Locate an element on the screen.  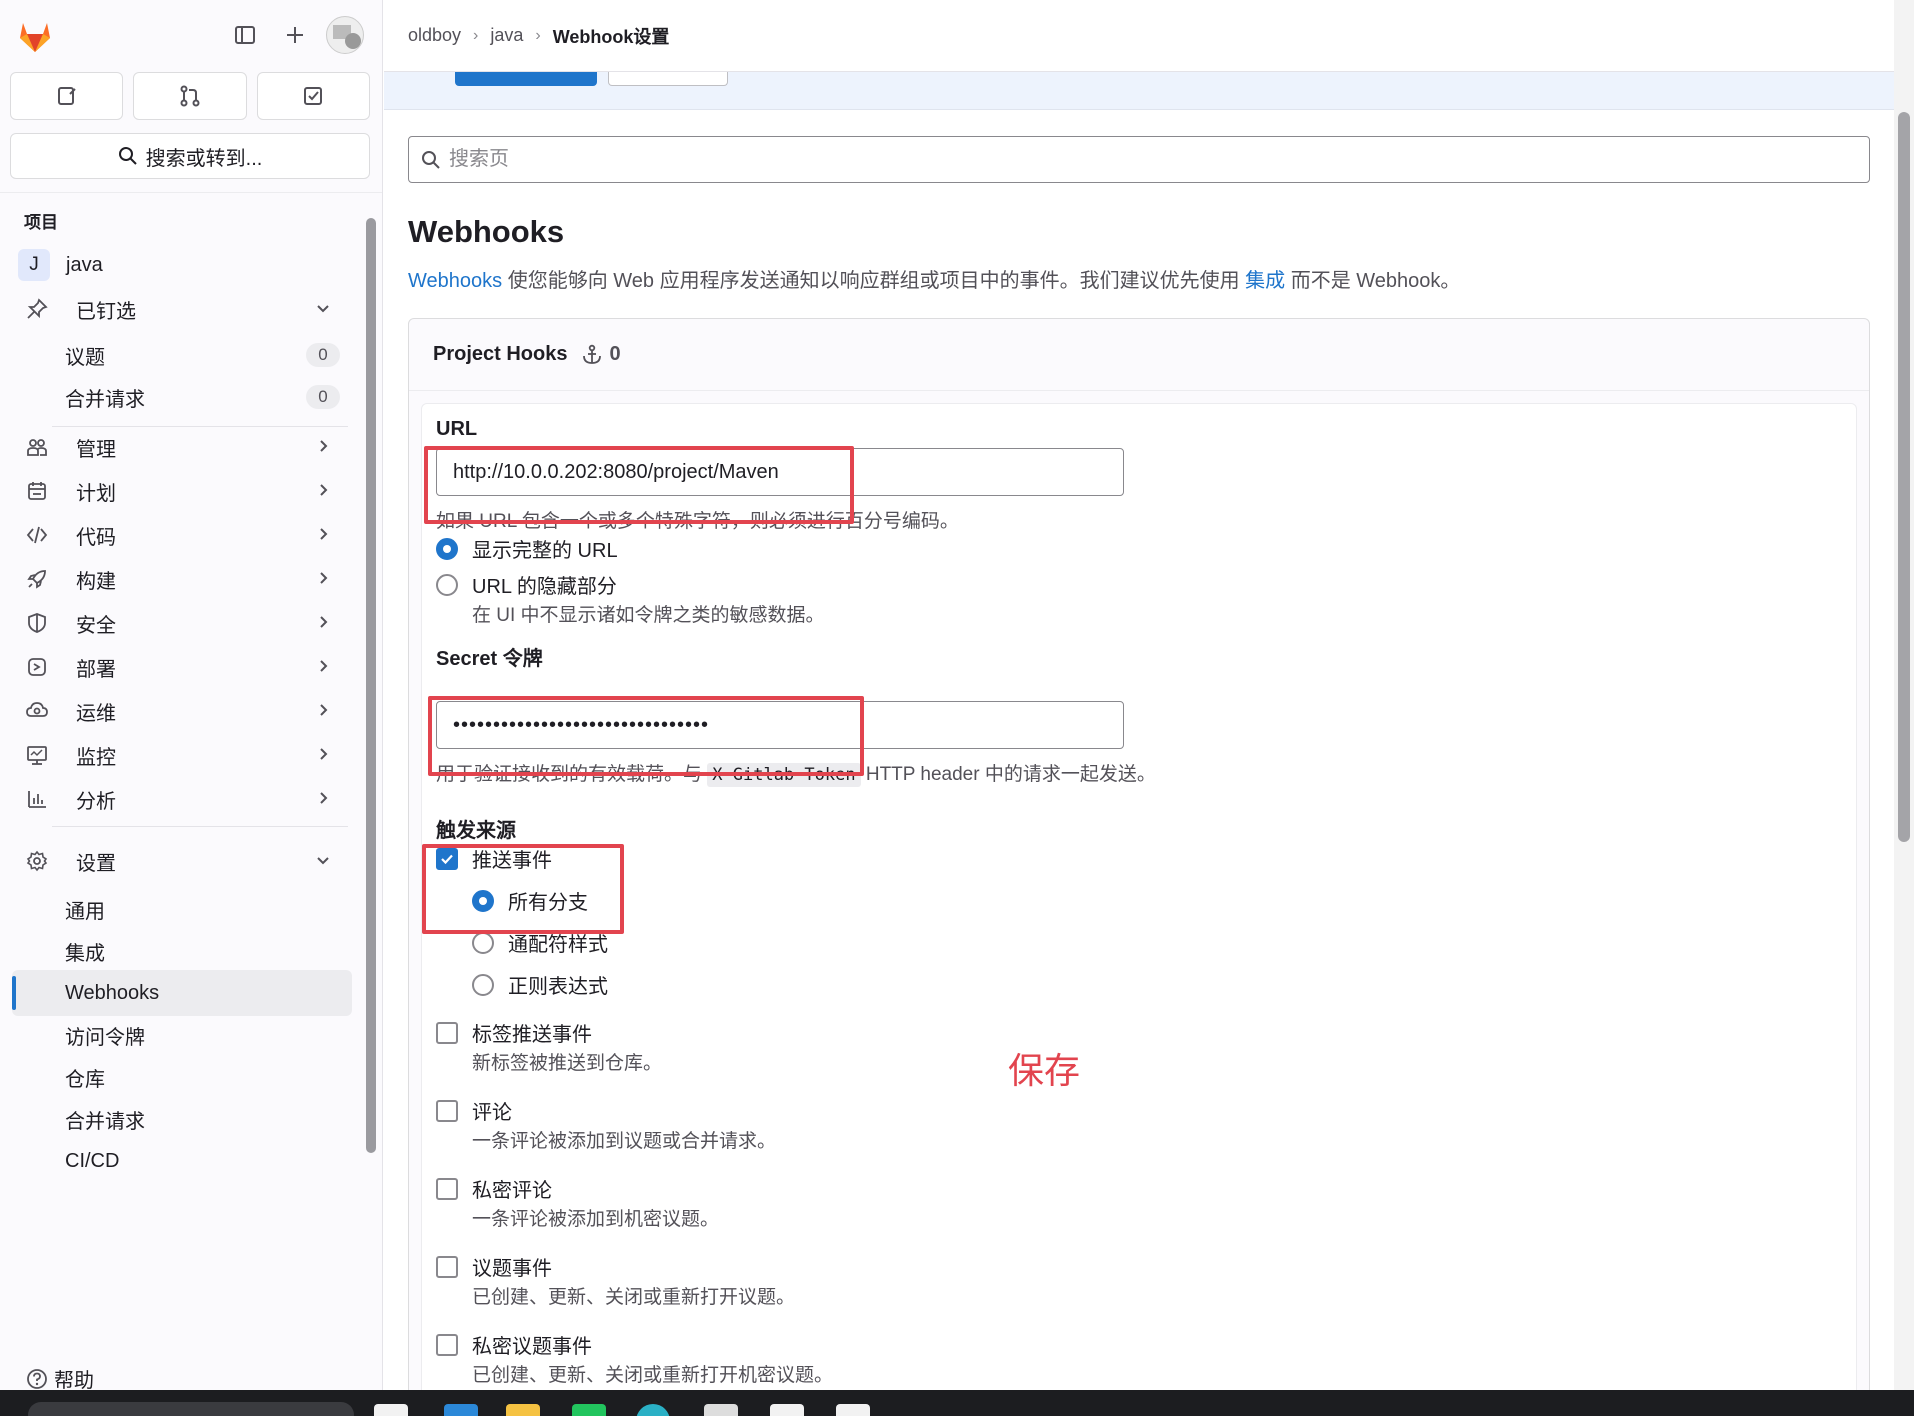
sidebar-item-build: 构建 is located at coordinates (182, 579).